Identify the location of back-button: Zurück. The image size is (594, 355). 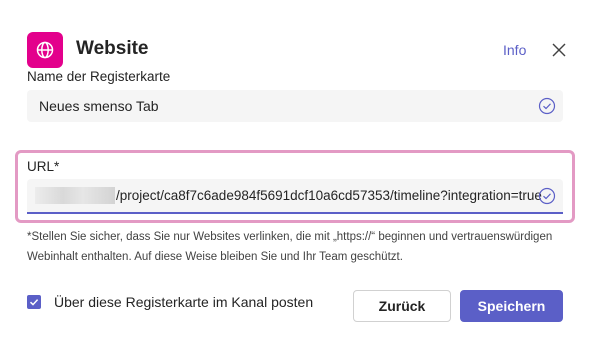
(402, 306).